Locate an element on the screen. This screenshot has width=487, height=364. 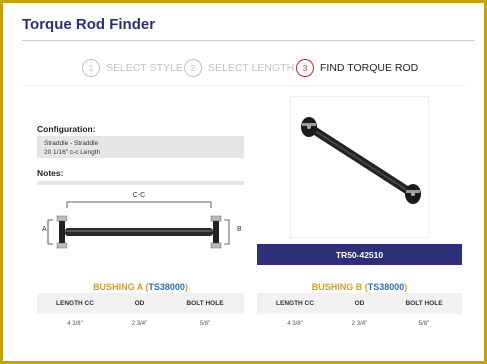
bushing-b-bolt-hole-value: 5/8" is located at coordinates (424, 324).